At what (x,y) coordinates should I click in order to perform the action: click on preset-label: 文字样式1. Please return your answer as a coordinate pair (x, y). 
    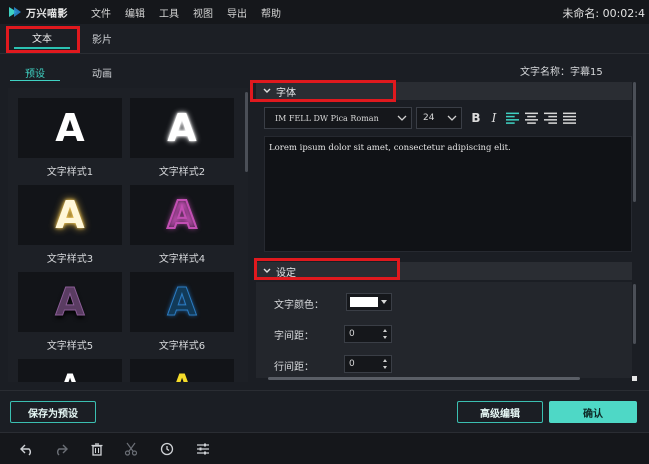
    Looking at the image, I should click on (70, 172).